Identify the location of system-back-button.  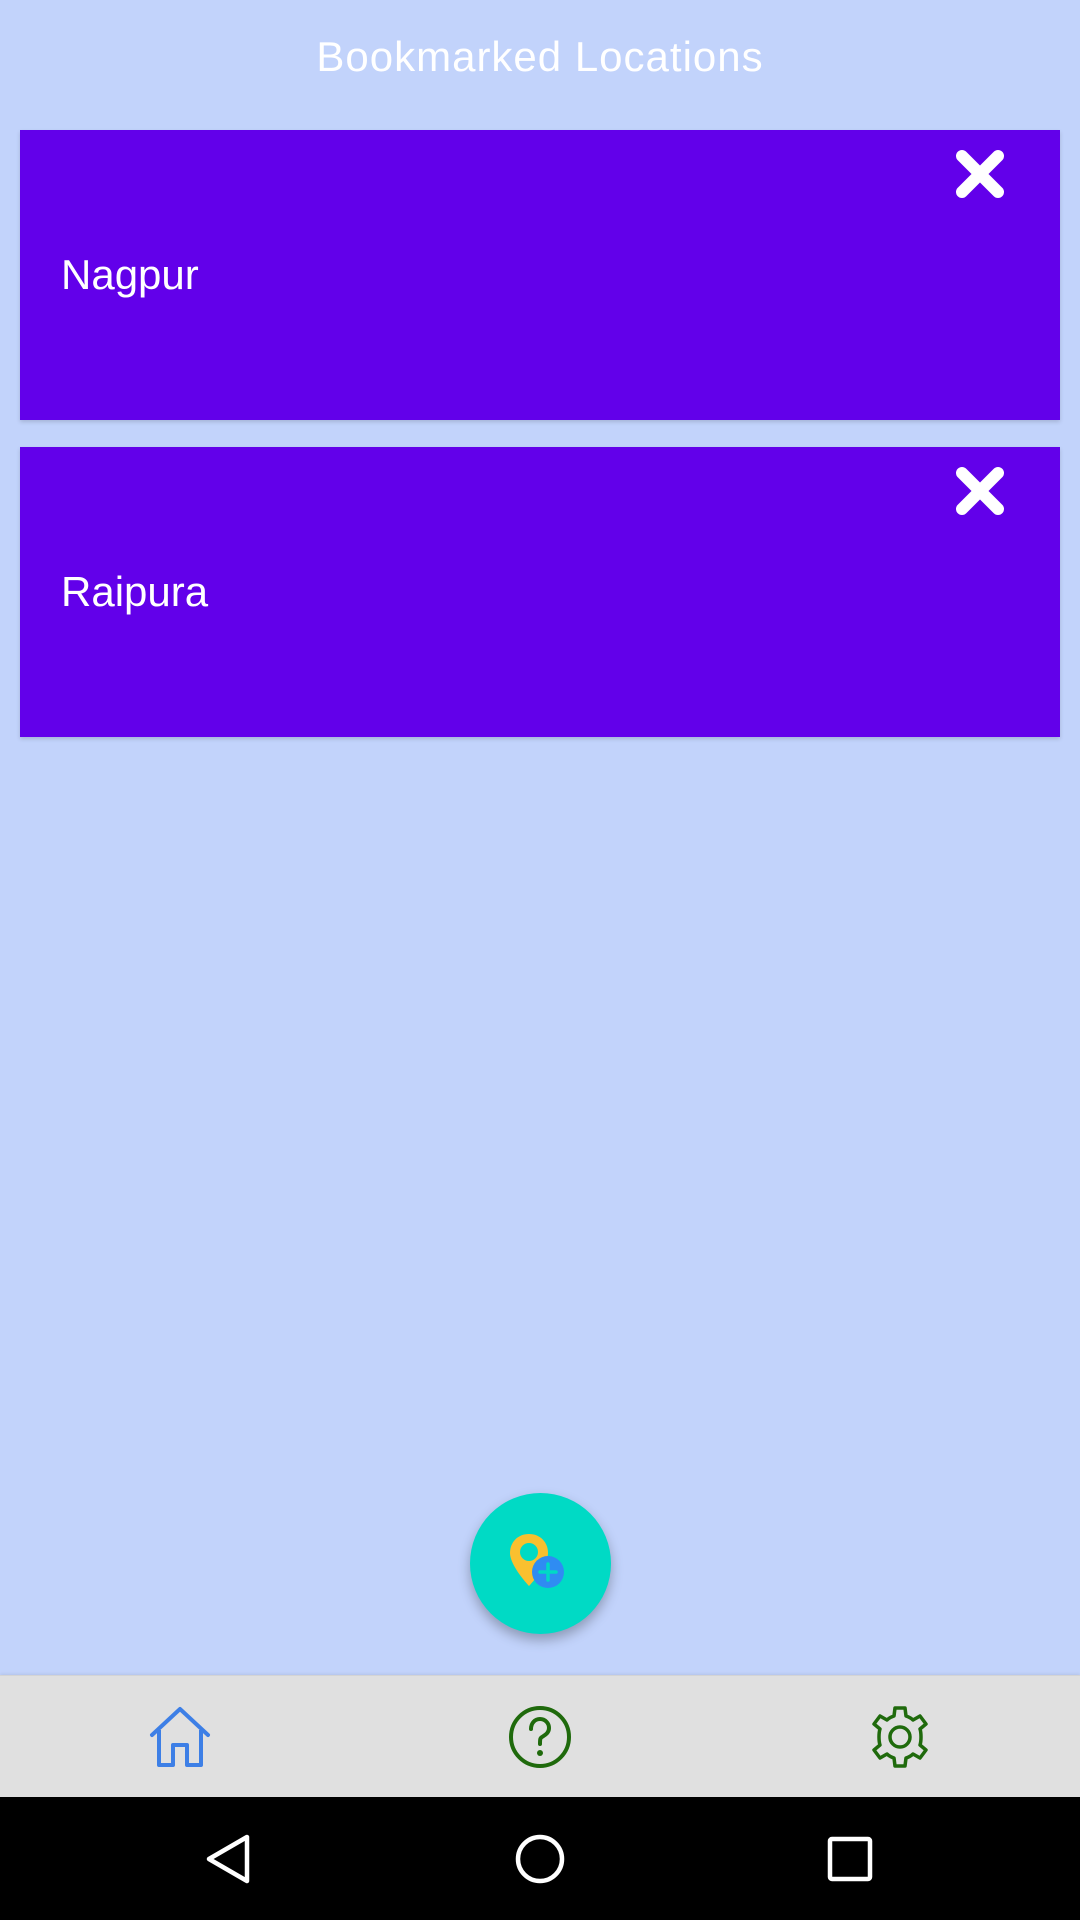
(230, 1858).